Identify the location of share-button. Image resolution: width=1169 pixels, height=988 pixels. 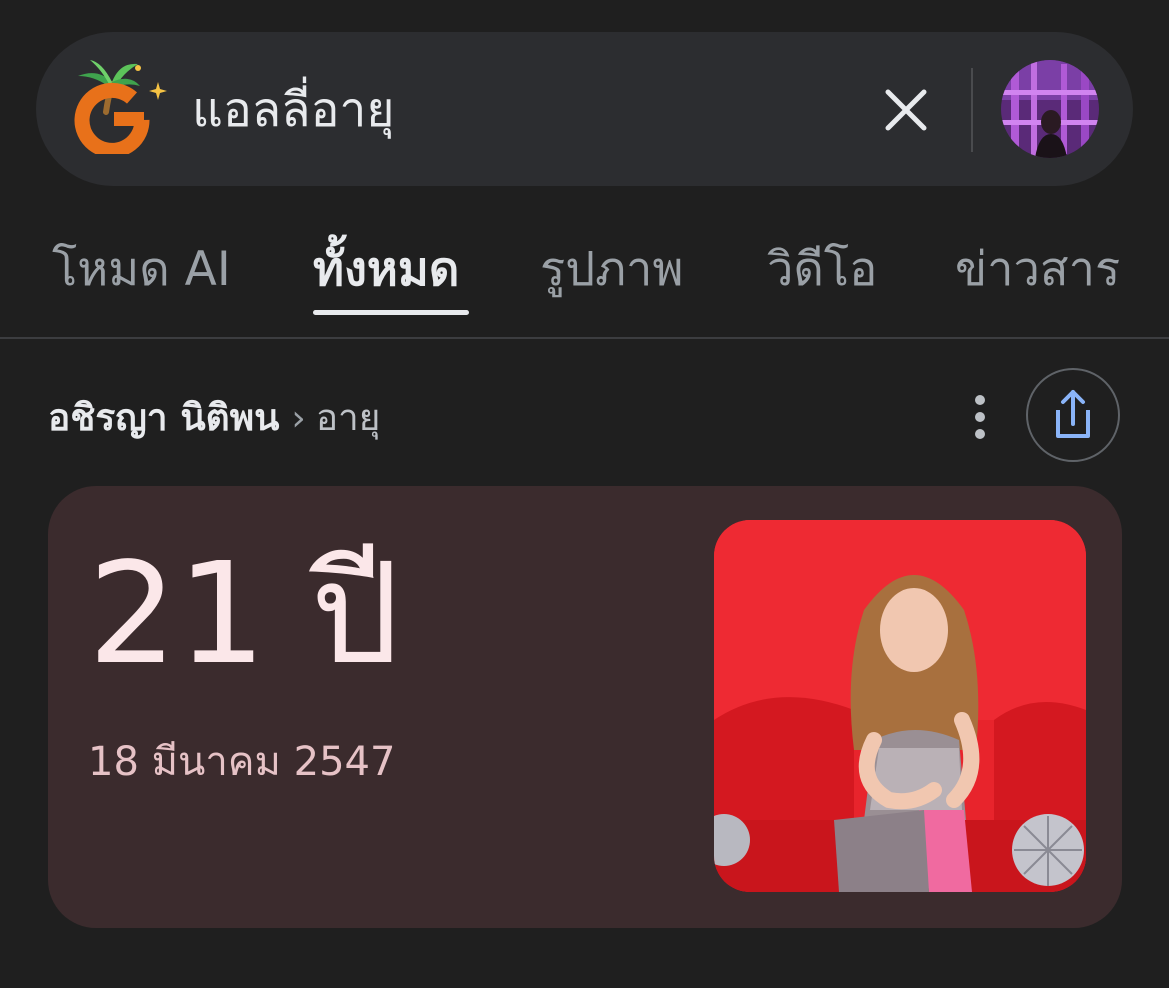
(1073, 415).